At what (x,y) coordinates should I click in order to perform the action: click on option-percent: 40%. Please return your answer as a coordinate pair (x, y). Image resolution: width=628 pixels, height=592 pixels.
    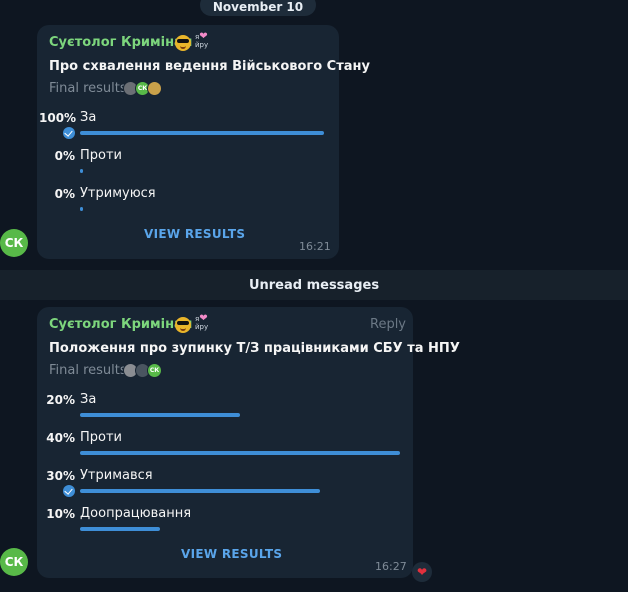
    Looking at the image, I should click on (60, 438).